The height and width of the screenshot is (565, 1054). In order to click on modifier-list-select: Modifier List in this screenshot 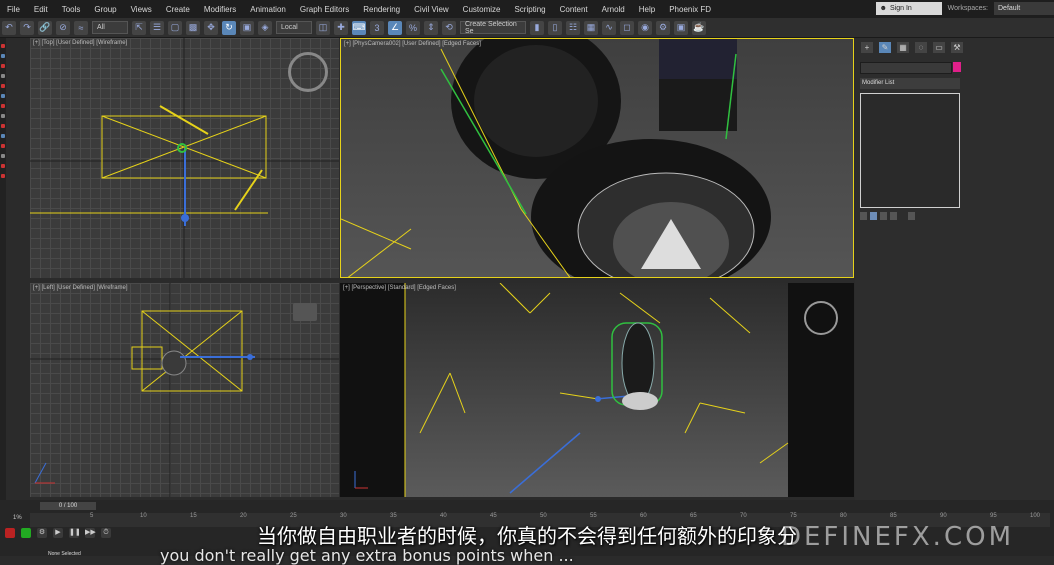, I will do `click(910, 83)`.